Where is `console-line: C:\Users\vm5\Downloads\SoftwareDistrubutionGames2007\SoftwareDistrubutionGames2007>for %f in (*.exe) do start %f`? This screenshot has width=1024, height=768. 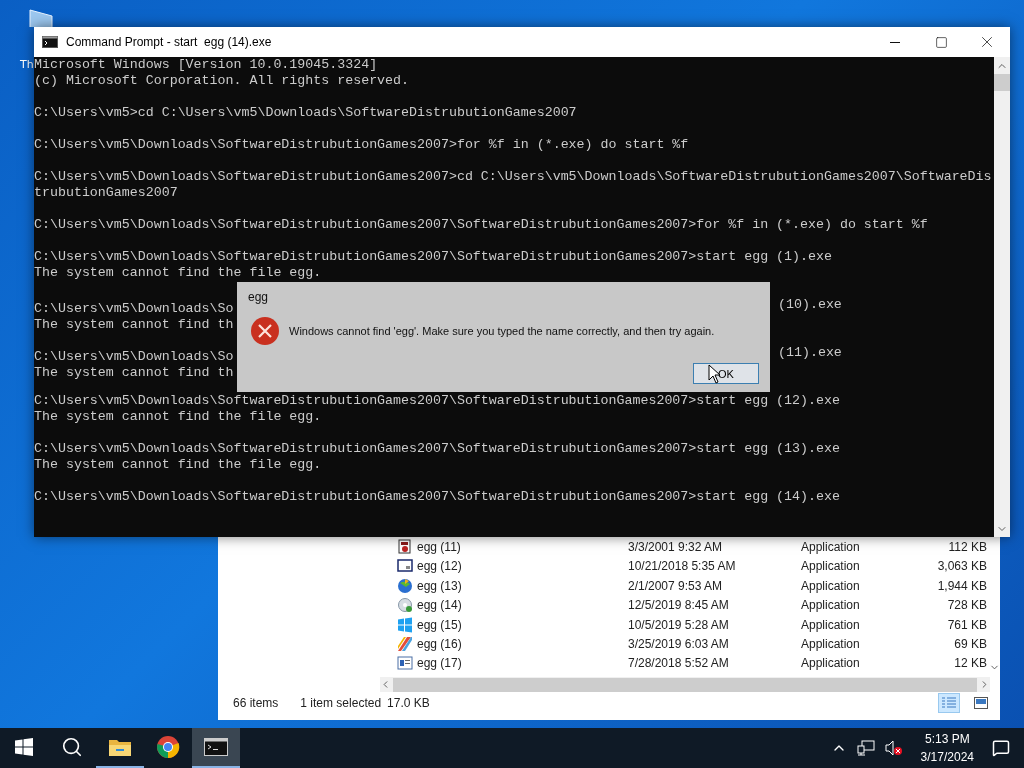 console-line: C:\Users\vm5\Downloads\SoftwareDistrubutionGames2007\SoftwareDistrubutionGames2007>for %f in (*.exe) do start %f is located at coordinates (481, 225).